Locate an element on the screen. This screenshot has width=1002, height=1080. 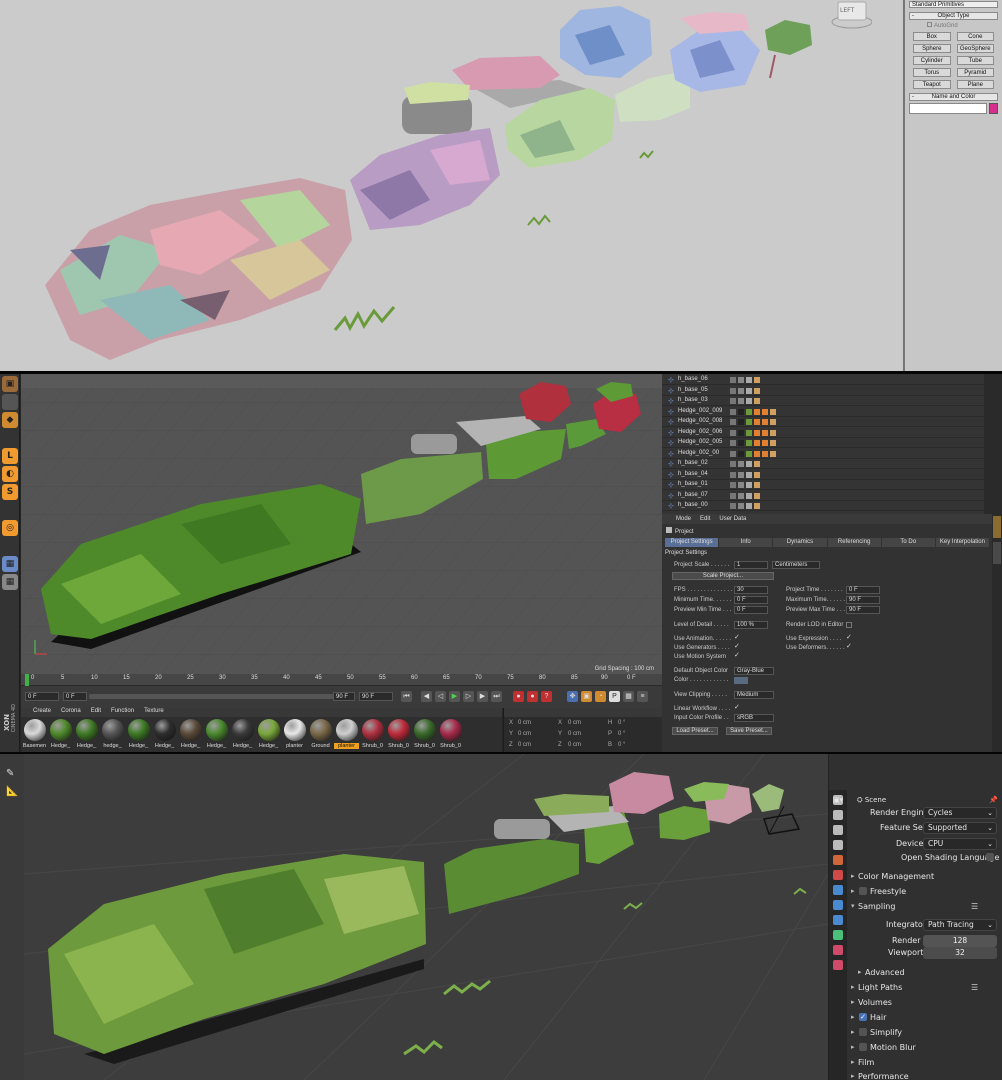
editor-type-icon: ▣▾ is located at coordinates (838, 800).